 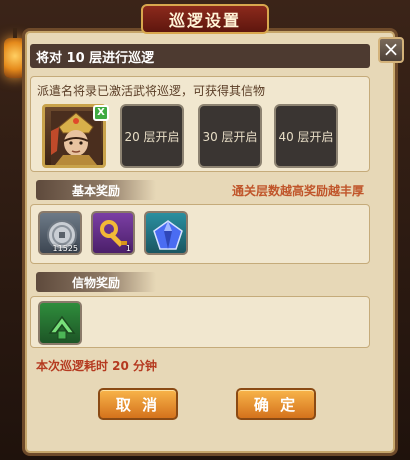 I want to click on locked-slot-label: 40 层开启, so click(x=306, y=136).